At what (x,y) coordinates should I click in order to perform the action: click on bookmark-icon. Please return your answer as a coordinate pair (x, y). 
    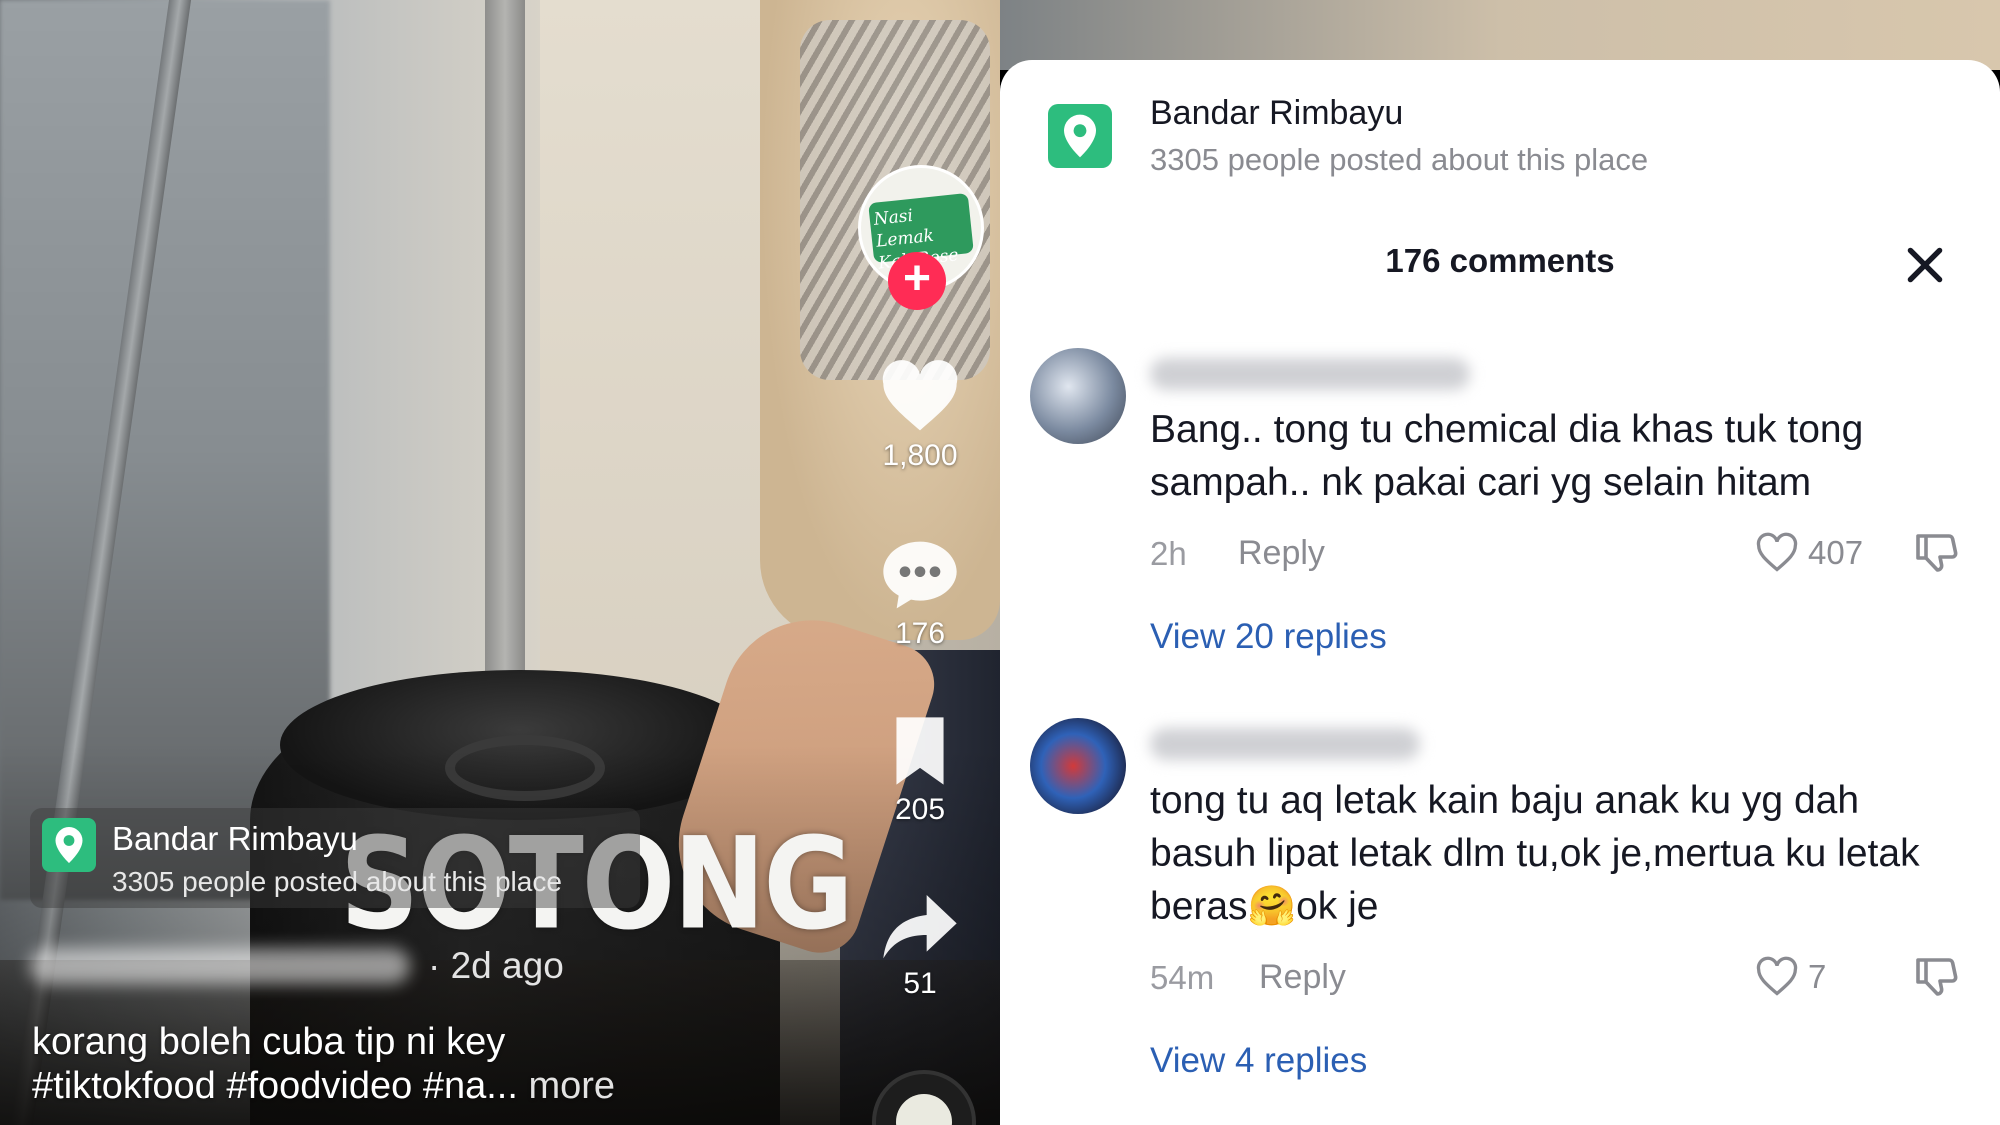
    Looking at the image, I should click on (920, 751).